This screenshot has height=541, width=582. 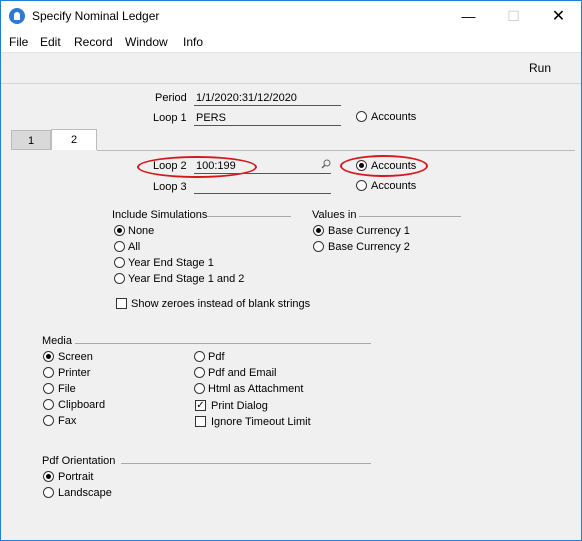 I want to click on media-heading: Media, so click(x=57, y=341).